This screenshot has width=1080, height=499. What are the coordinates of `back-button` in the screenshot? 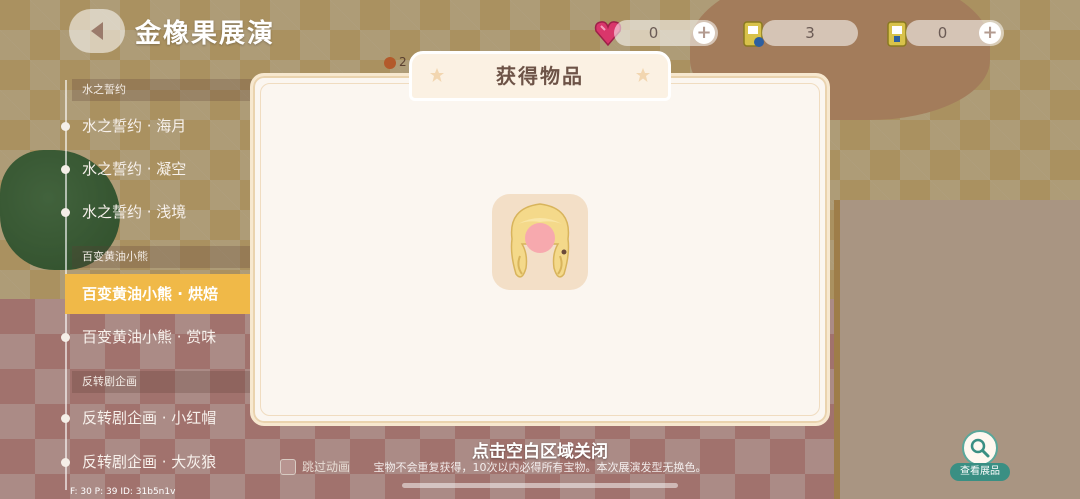 It's located at (97, 31).